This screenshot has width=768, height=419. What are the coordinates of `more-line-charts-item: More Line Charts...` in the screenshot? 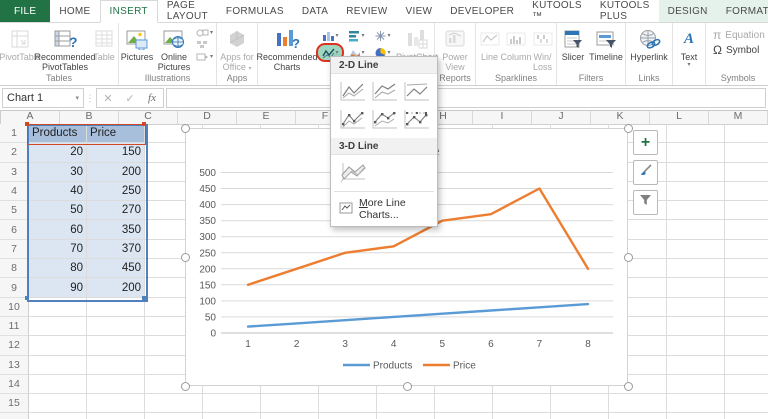 It's located at (384, 209).